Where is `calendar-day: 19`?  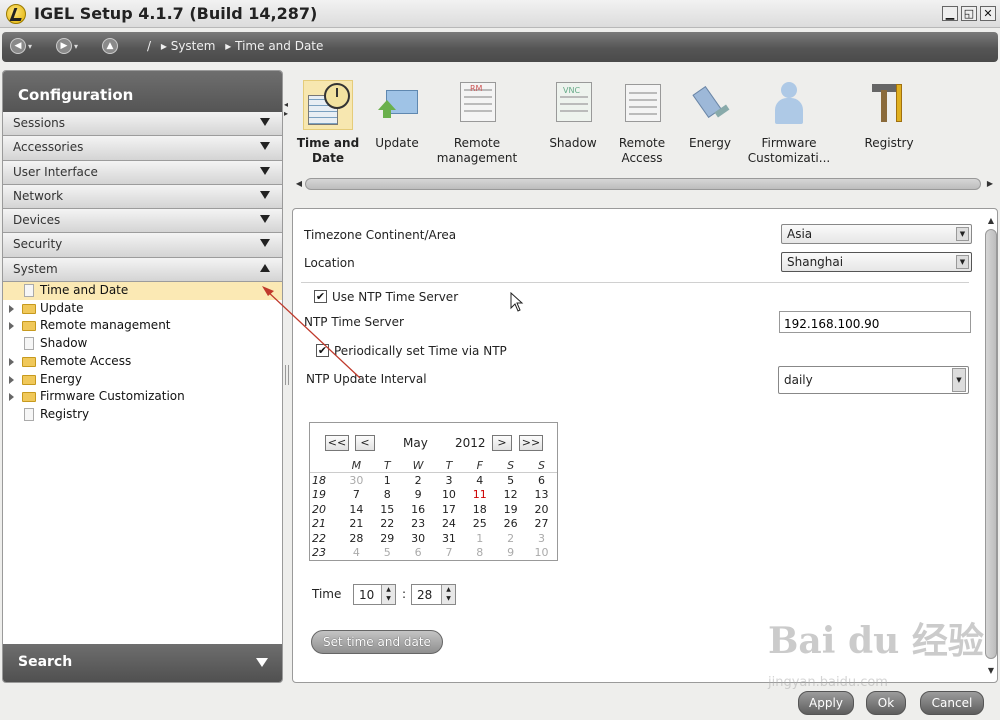 calendar-day: 19 is located at coordinates (510, 509).